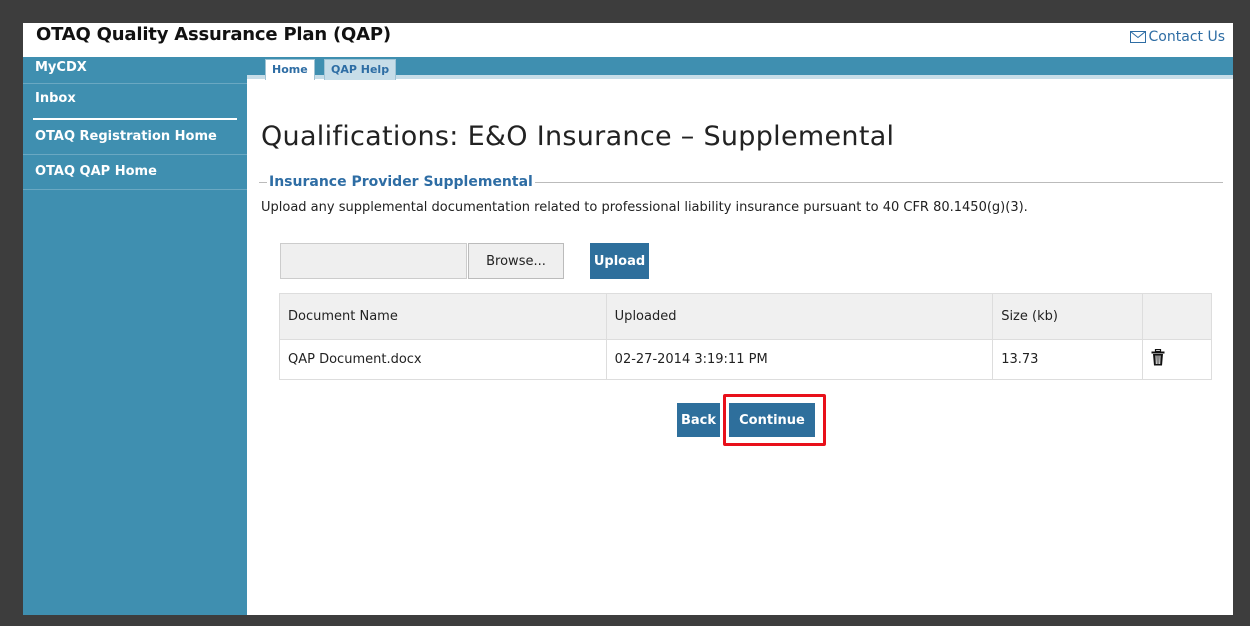 Image resolution: width=1250 pixels, height=626 pixels. Describe the element at coordinates (799, 359) in the screenshot. I see `cell-uploaded: 02-27-2014 3:19:11 PM` at that location.